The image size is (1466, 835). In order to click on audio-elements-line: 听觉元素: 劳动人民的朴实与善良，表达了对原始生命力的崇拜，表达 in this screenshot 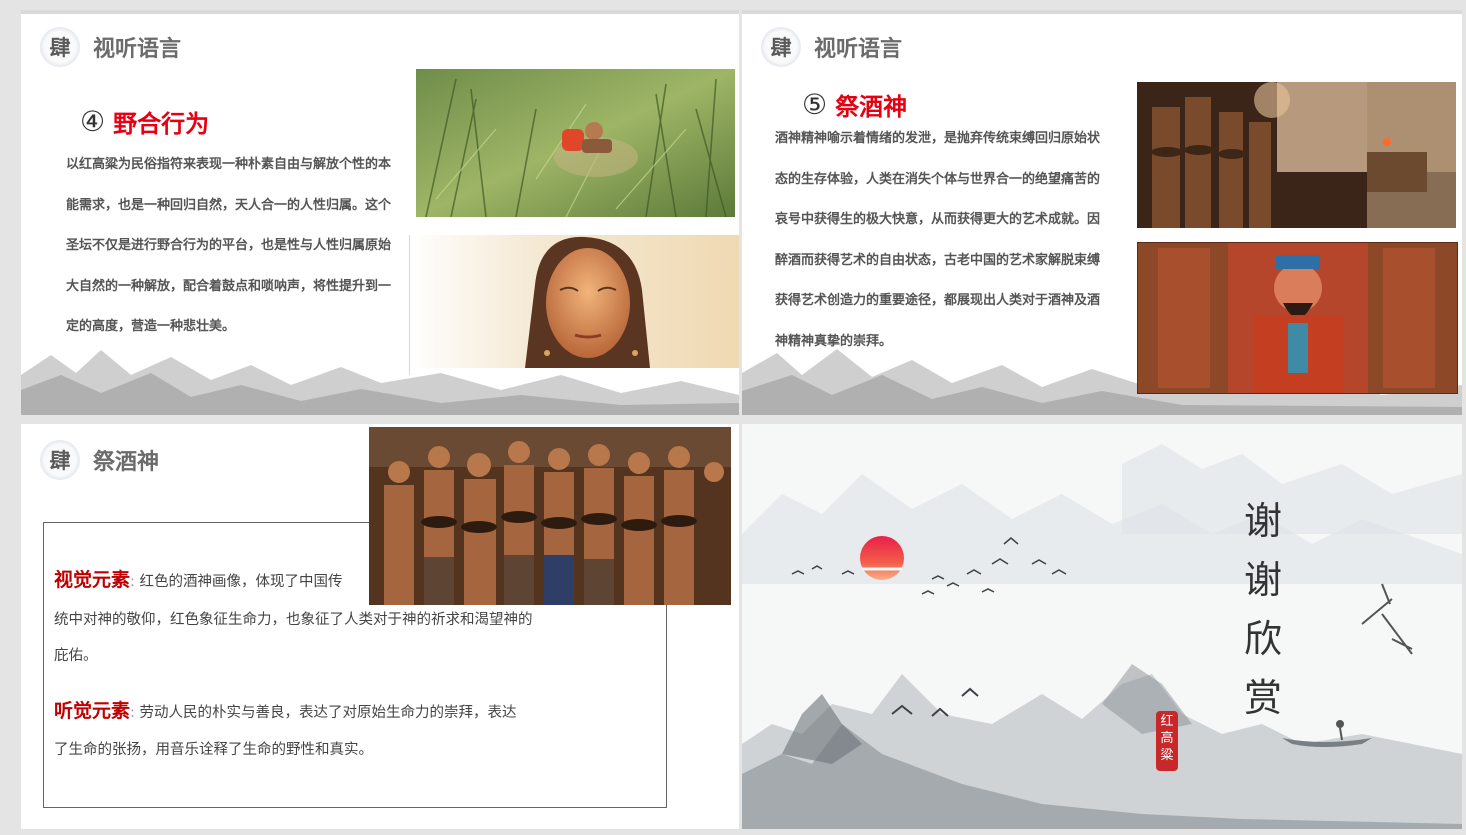, I will do `click(311, 712)`.